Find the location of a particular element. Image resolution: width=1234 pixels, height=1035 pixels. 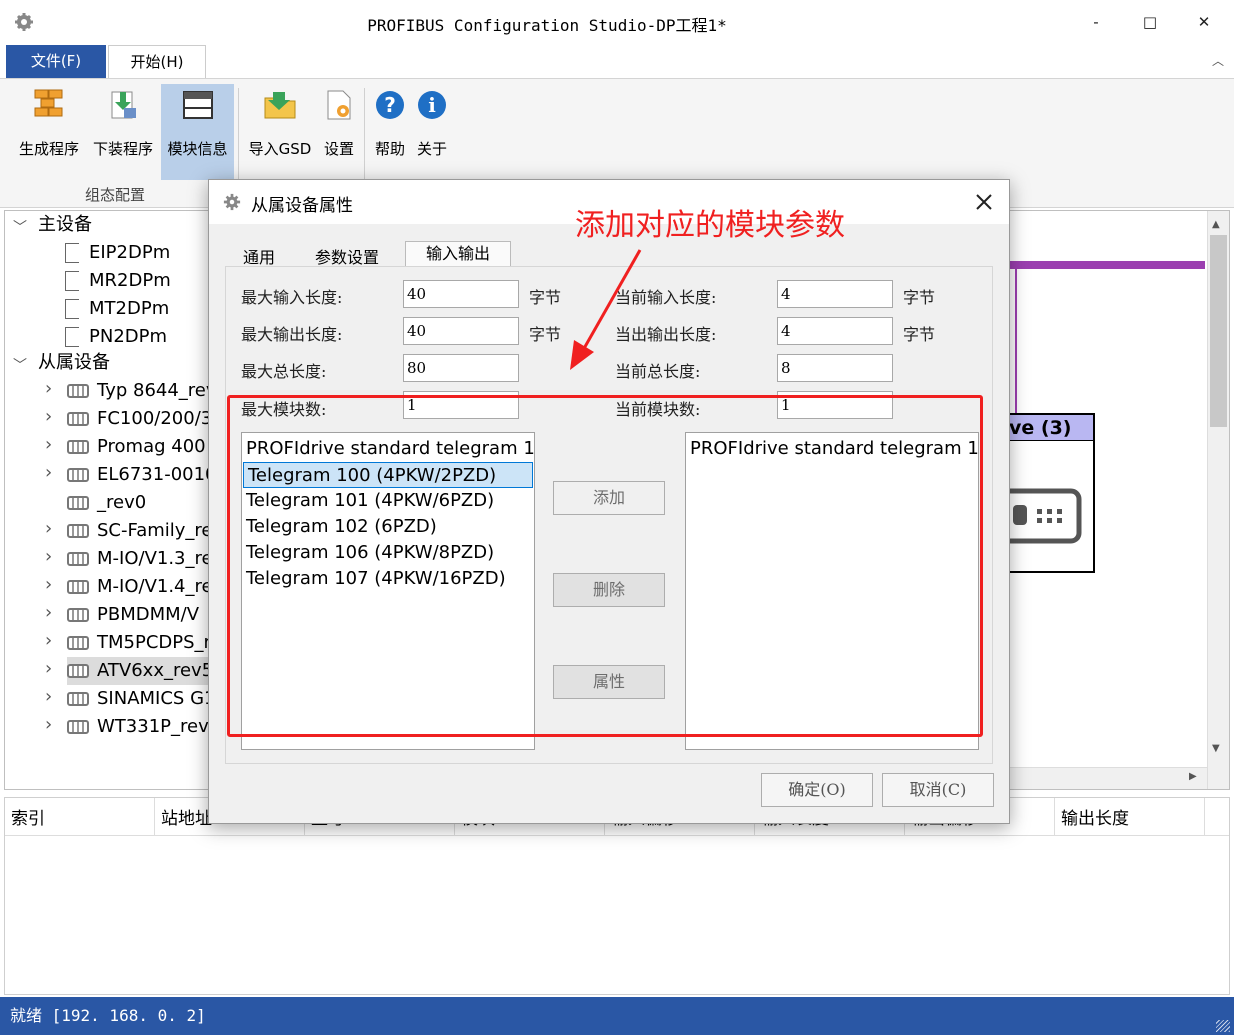

tree-item-slave: Typ 8644_rev is located at coordinates (138, 391).